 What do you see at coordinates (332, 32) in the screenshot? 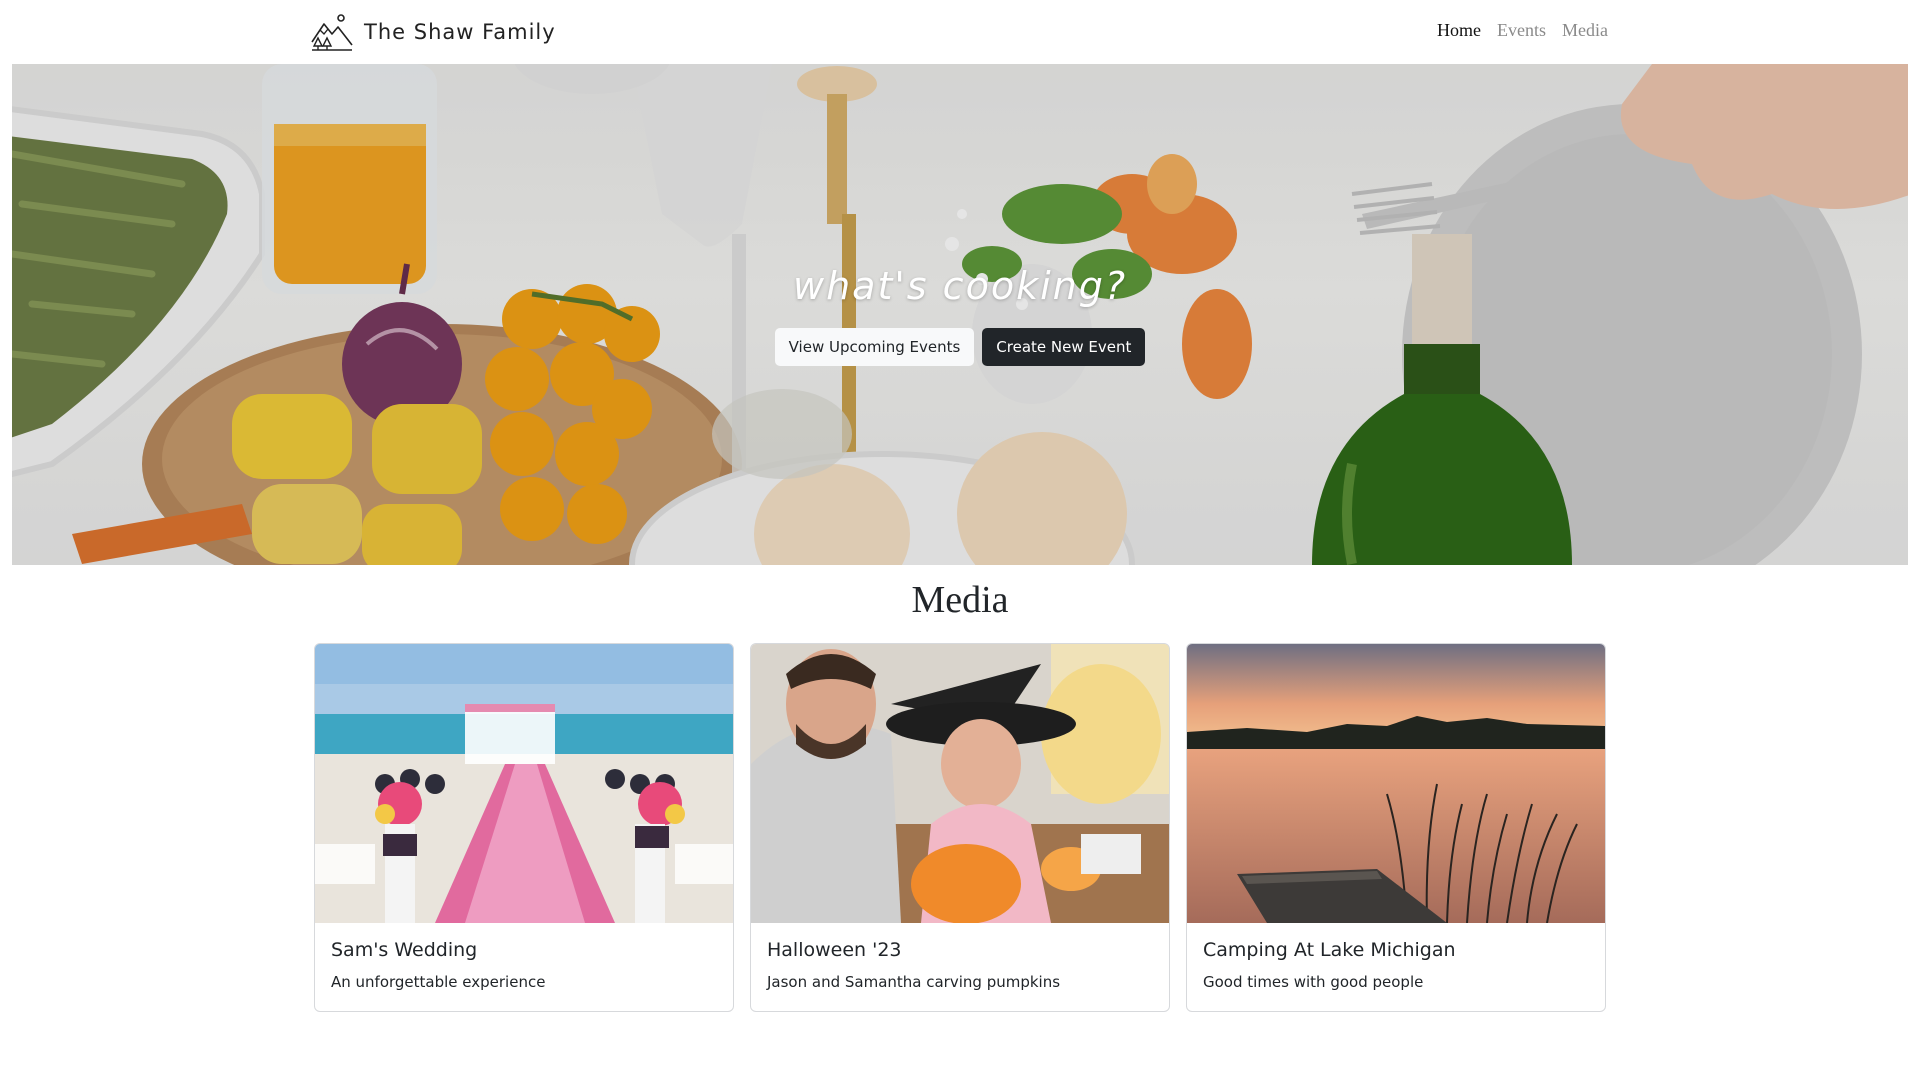
I see `mountains-trees-icon` at bounding box center [332, 32].